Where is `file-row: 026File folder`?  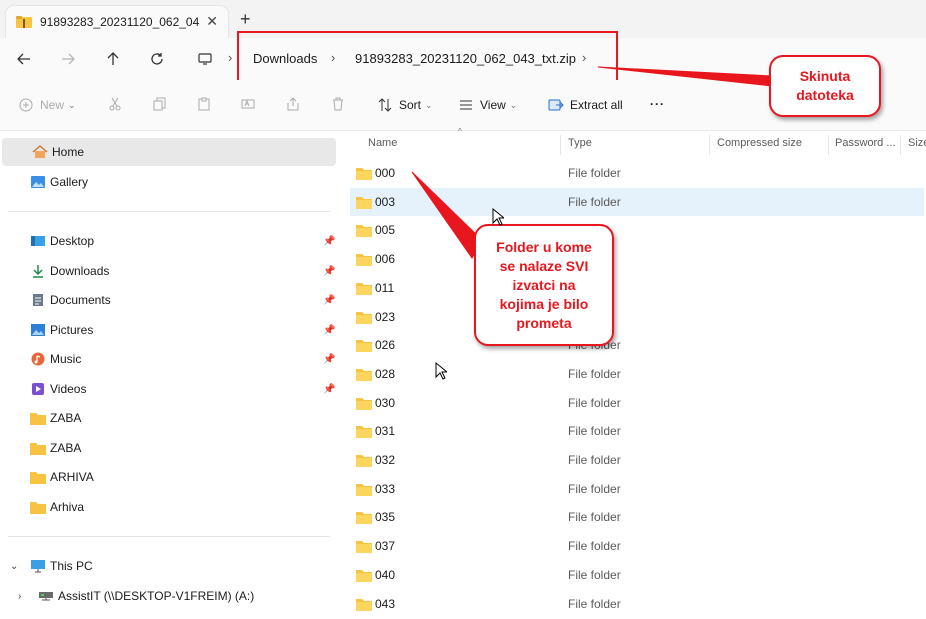 file-row: 026File folder is located at coordinates (637, 345).